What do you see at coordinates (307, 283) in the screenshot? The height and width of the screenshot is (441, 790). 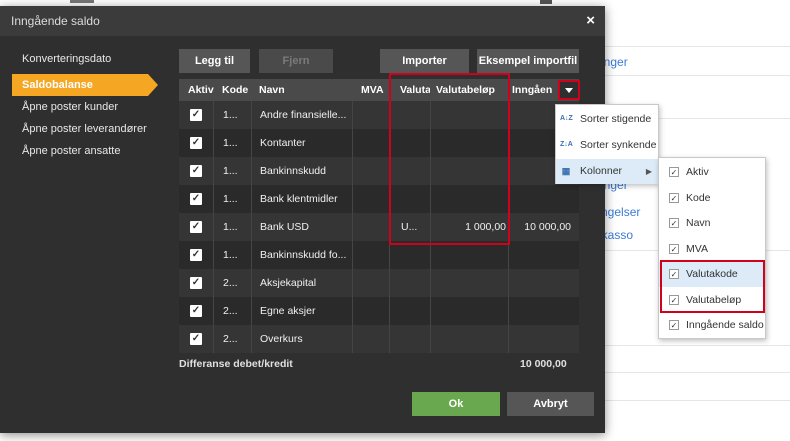 I see `name-cell: Aksjekapital` at bounding box center [307, 283].